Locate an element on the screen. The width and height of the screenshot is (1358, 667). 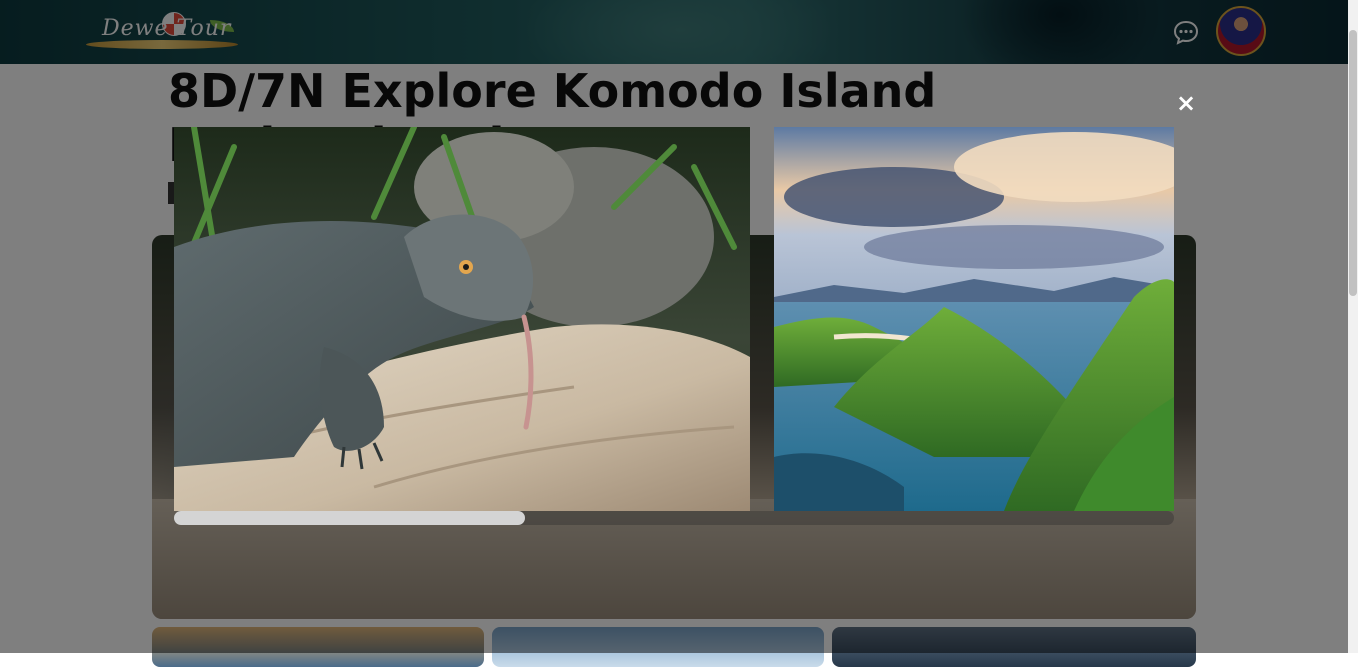
lightbox-scroll-thumb is located at coordinates (349, 518).